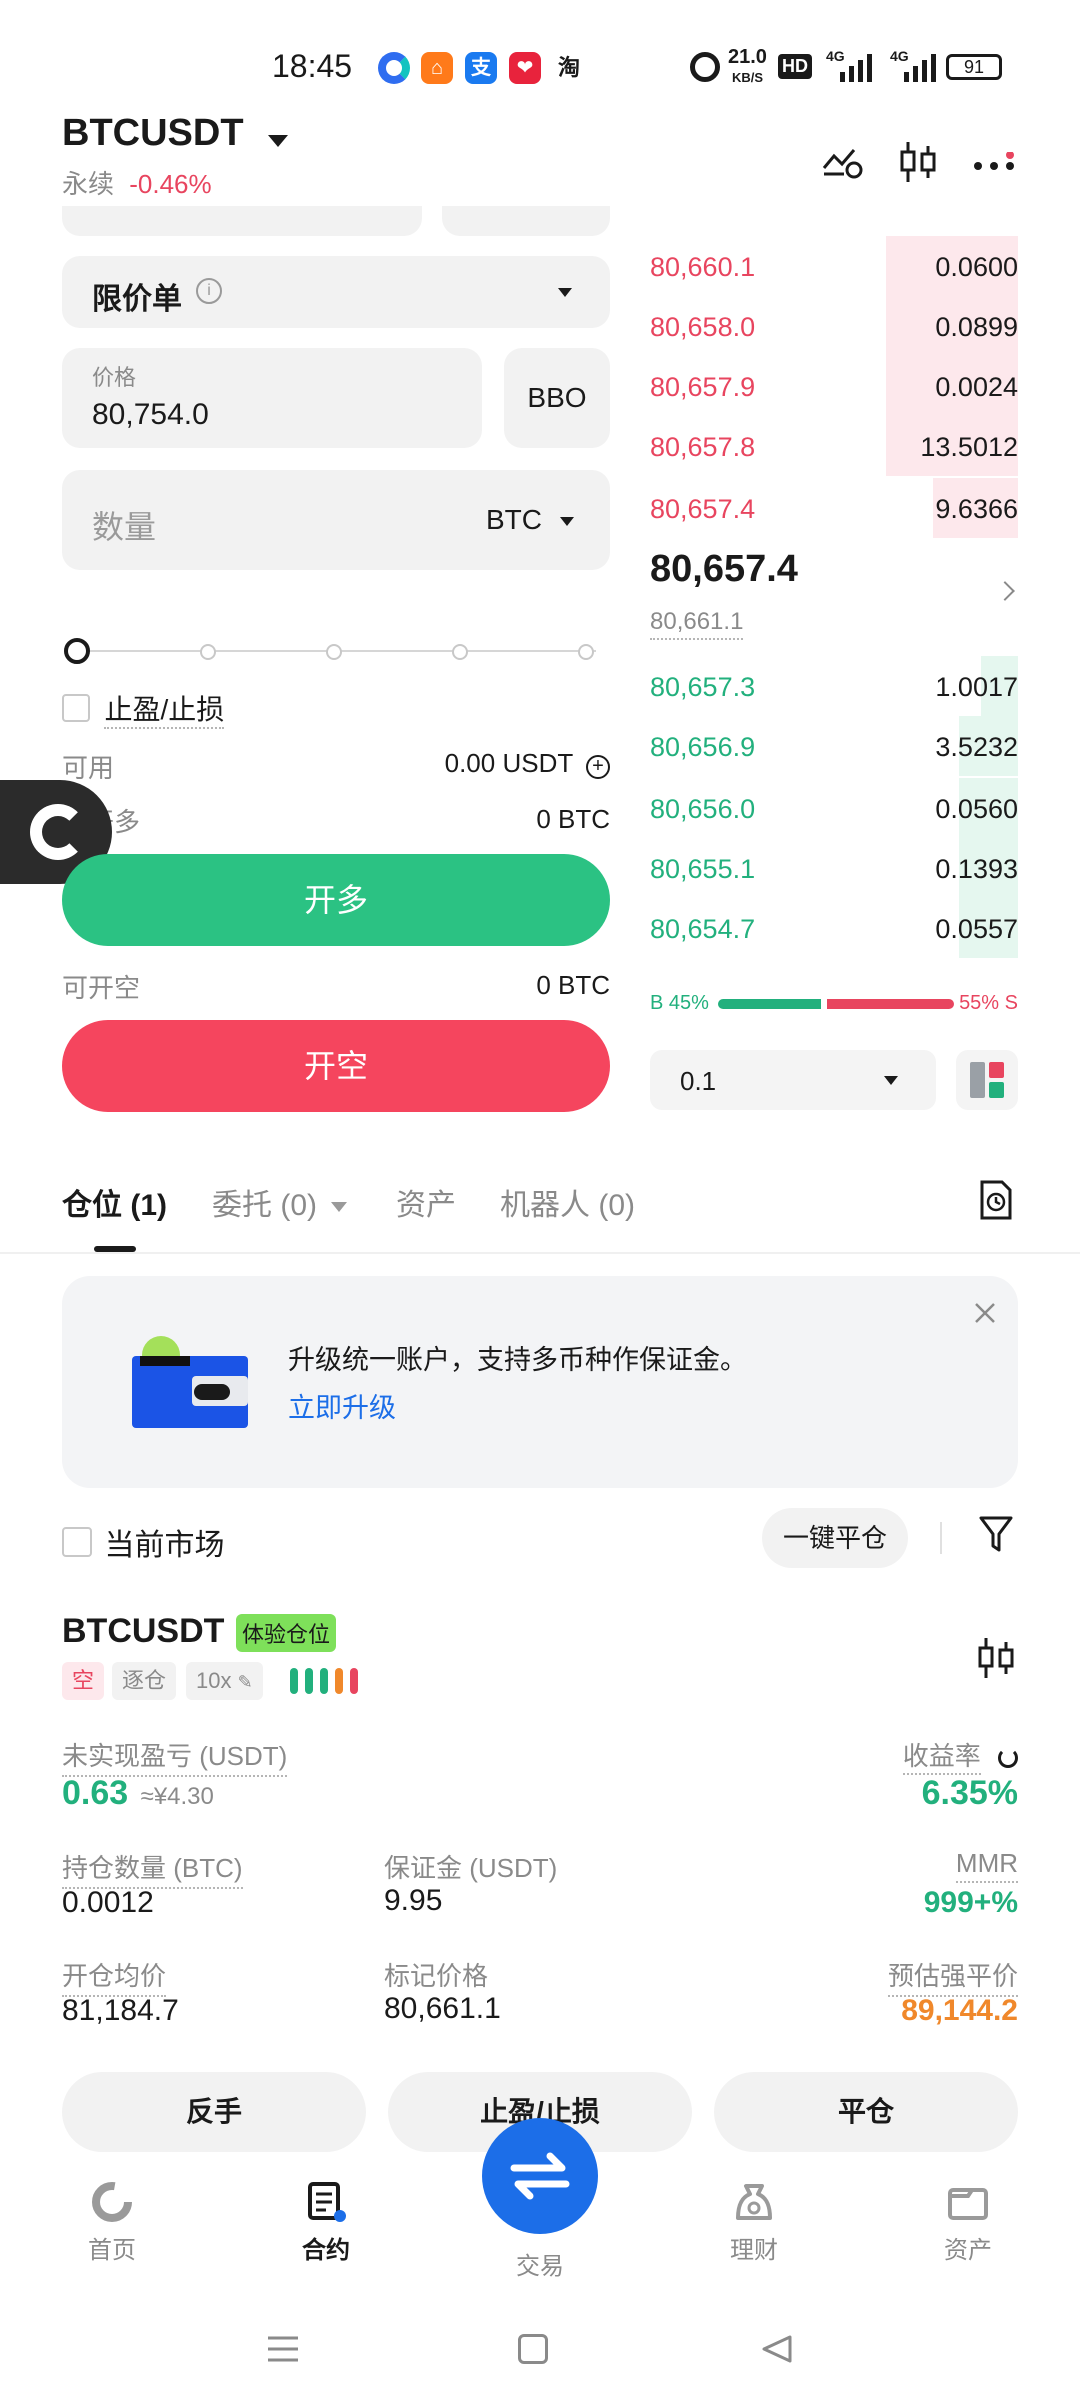  Describe the element at coordinates (342, 1405) in the screenshot. I see `banner-upgrade-link: 立即升级` at that location.